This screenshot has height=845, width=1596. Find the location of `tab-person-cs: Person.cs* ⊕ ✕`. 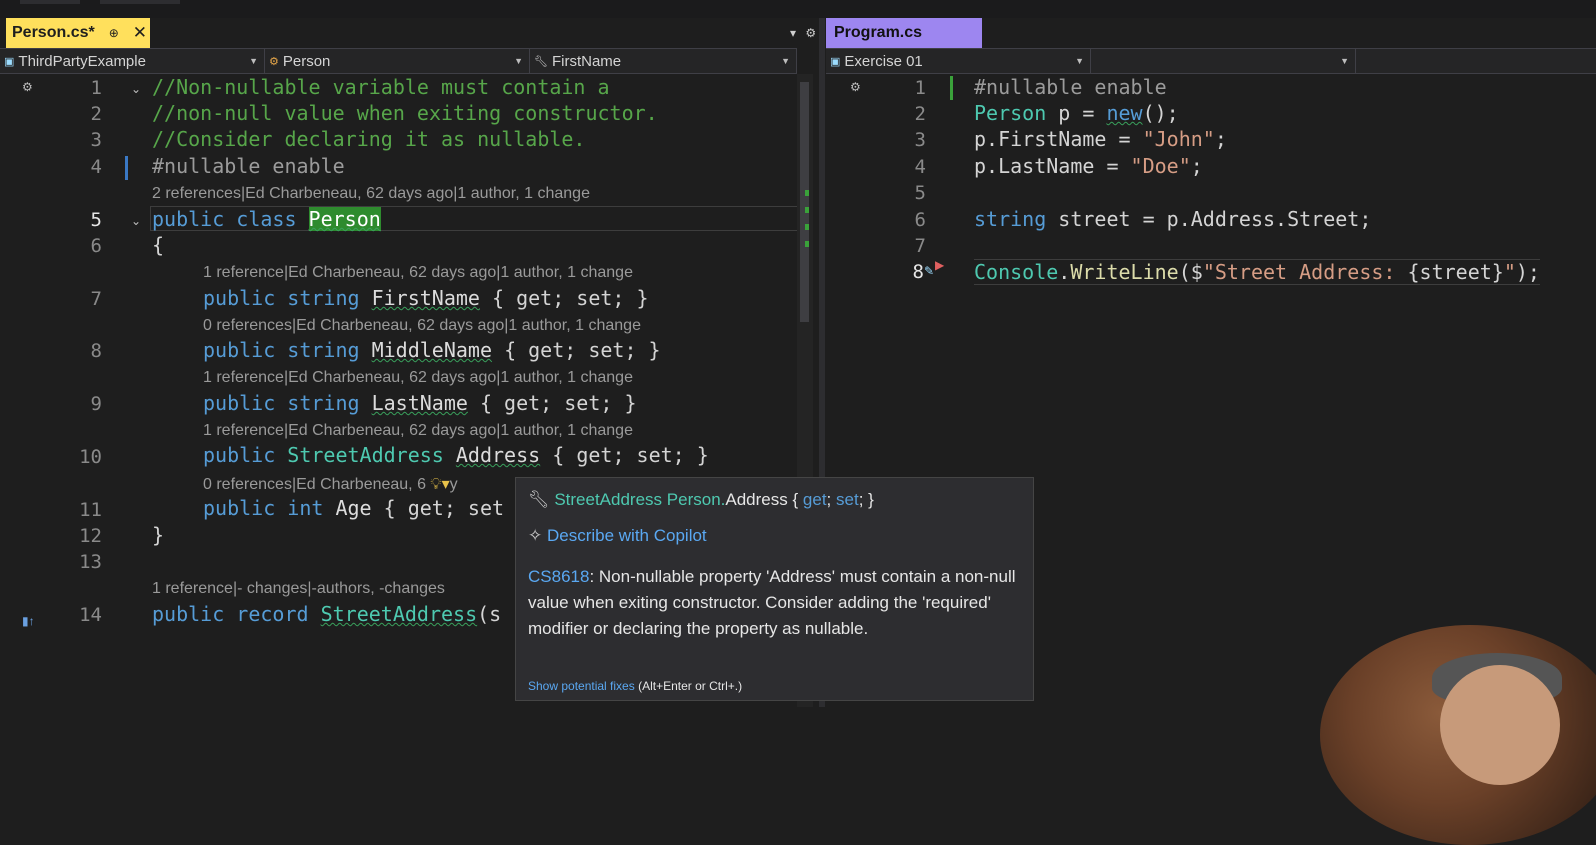

tab-person-cs: Person.cs* ⊕ ✕ is located at coordinates (78, 33).